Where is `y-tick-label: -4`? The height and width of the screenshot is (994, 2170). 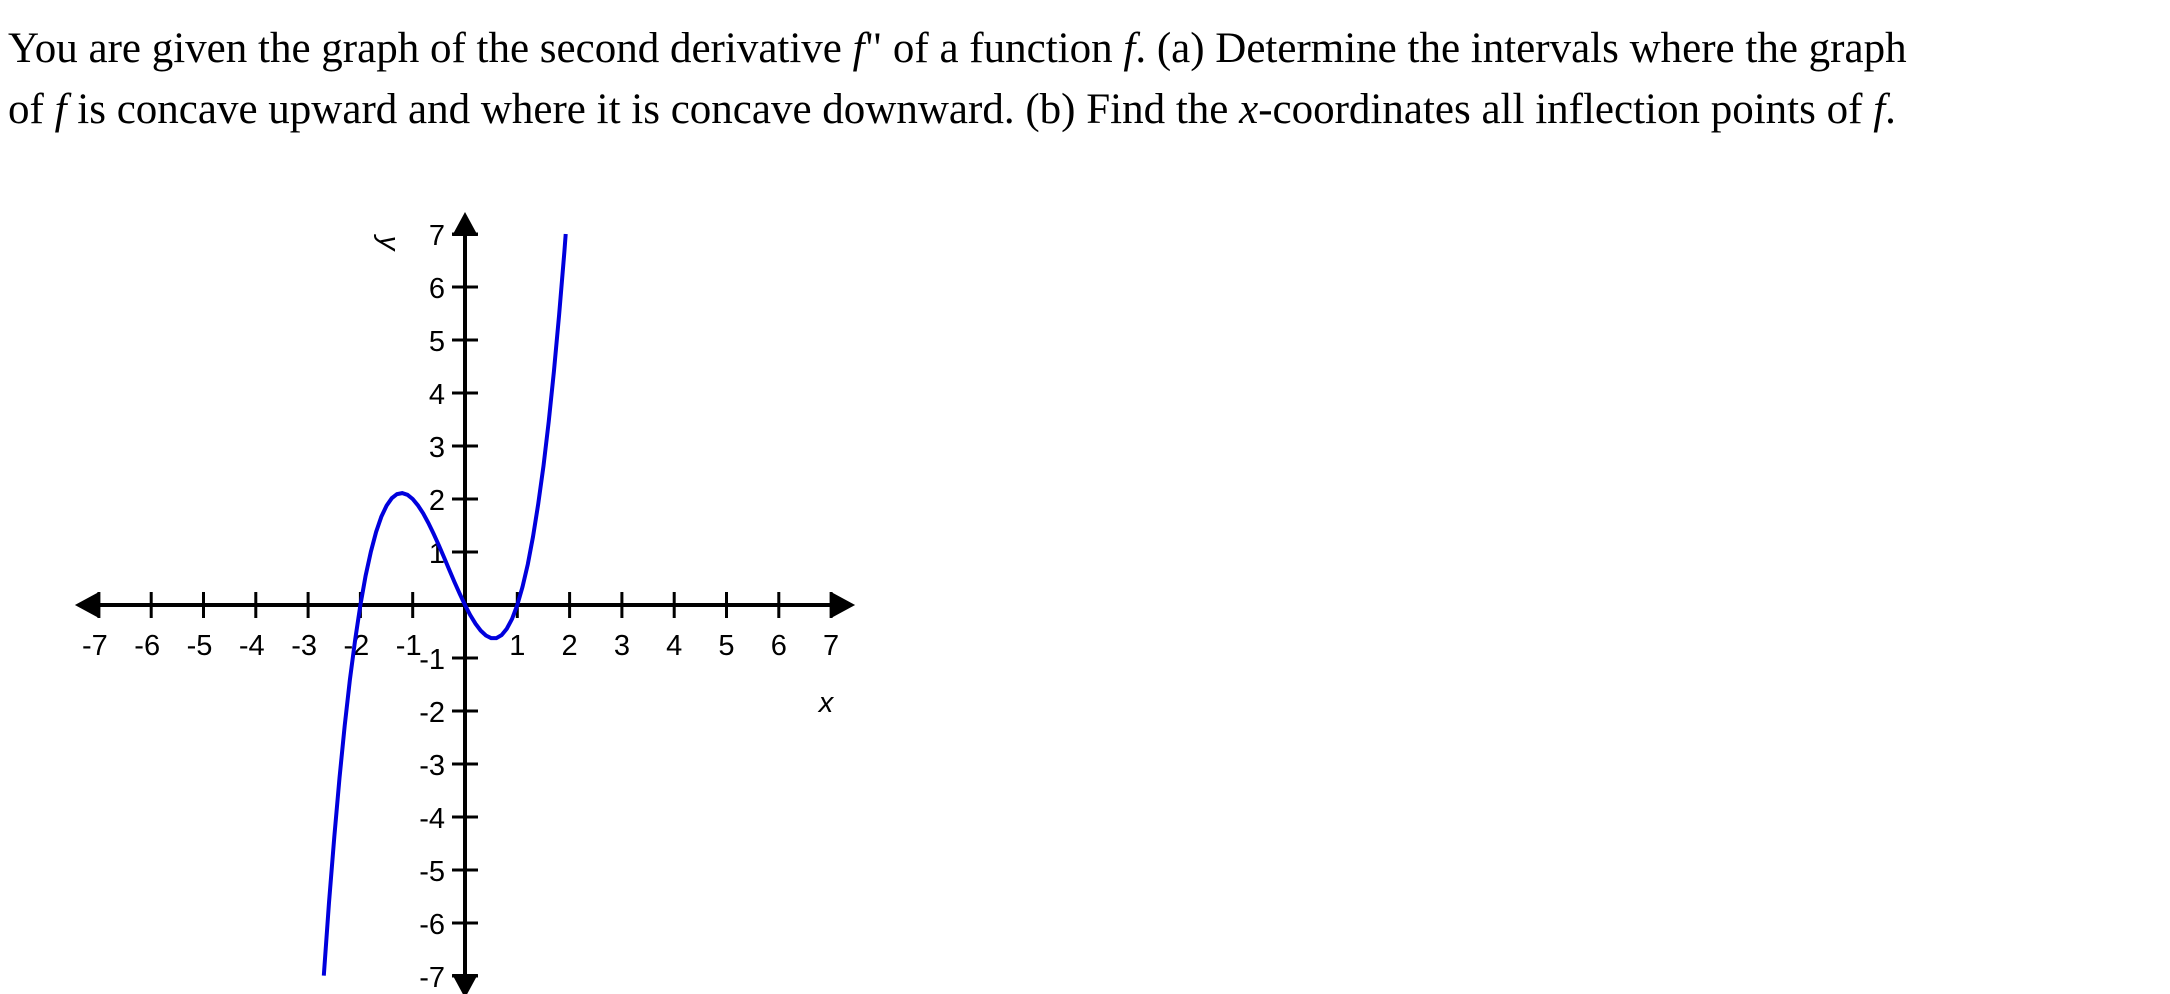
y-tick-label: -4 is located at coordinates (432, 819).